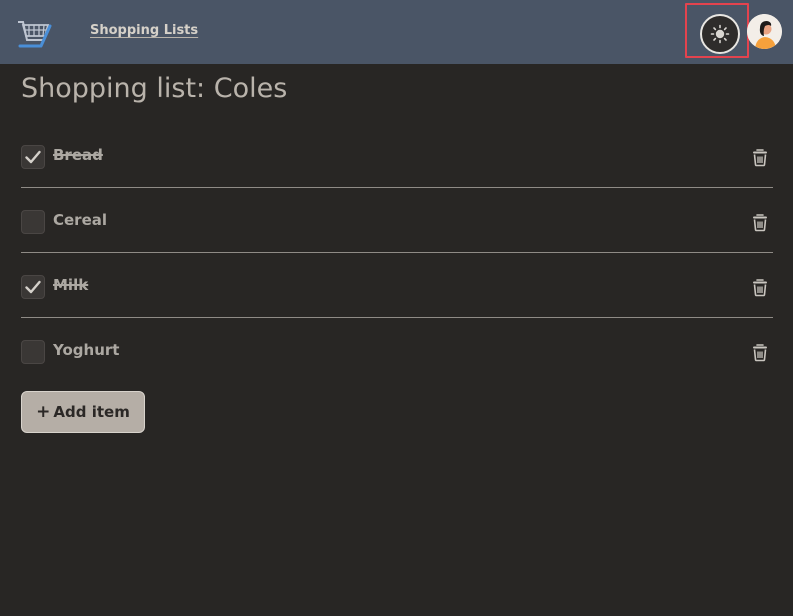  Describe the element at coordinates (396, 32) in the screenshot. I see `top-navbar: Shopping Lists` at that location.